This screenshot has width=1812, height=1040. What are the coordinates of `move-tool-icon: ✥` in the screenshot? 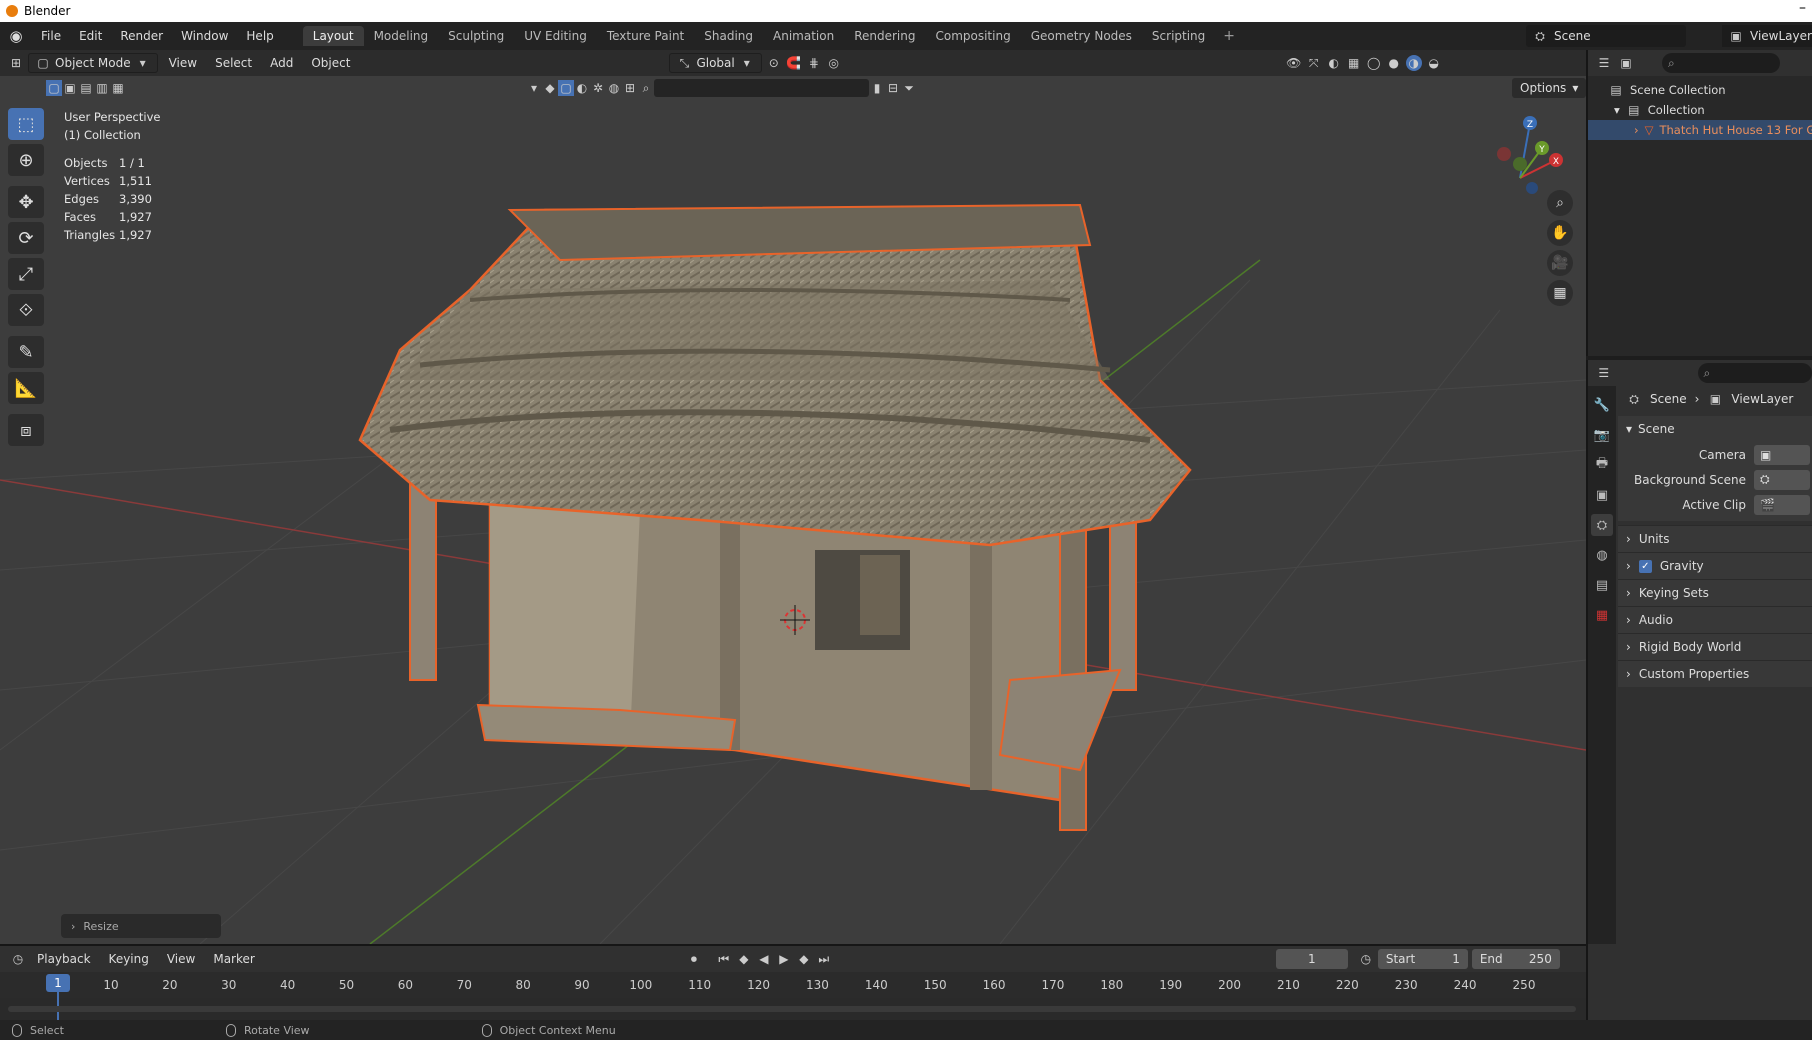 It's located at (26, 202).